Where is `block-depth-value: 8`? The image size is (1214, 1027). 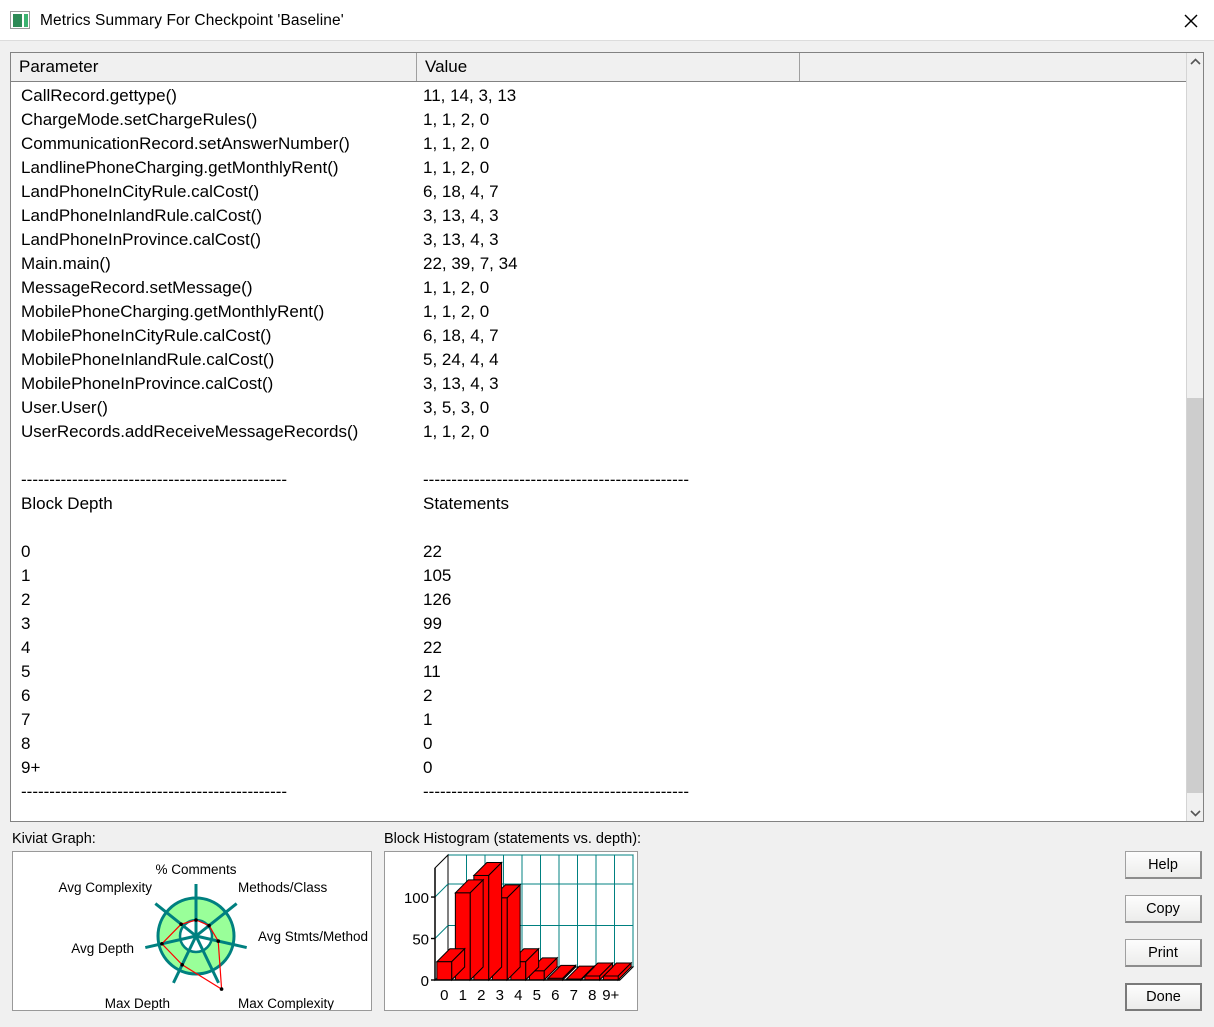
block-depth-value: 8 is located at coordinates (26, 743).